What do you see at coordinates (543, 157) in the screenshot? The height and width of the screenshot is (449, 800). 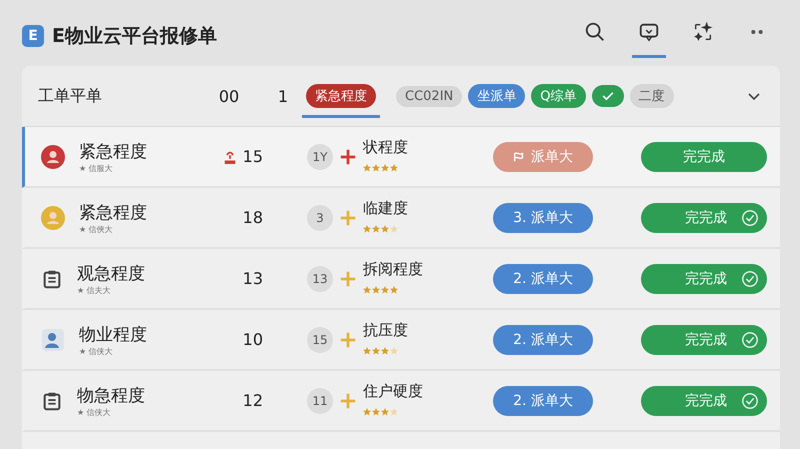 I see `dispatch-button: 派单大` at bounding box center [543, 157].